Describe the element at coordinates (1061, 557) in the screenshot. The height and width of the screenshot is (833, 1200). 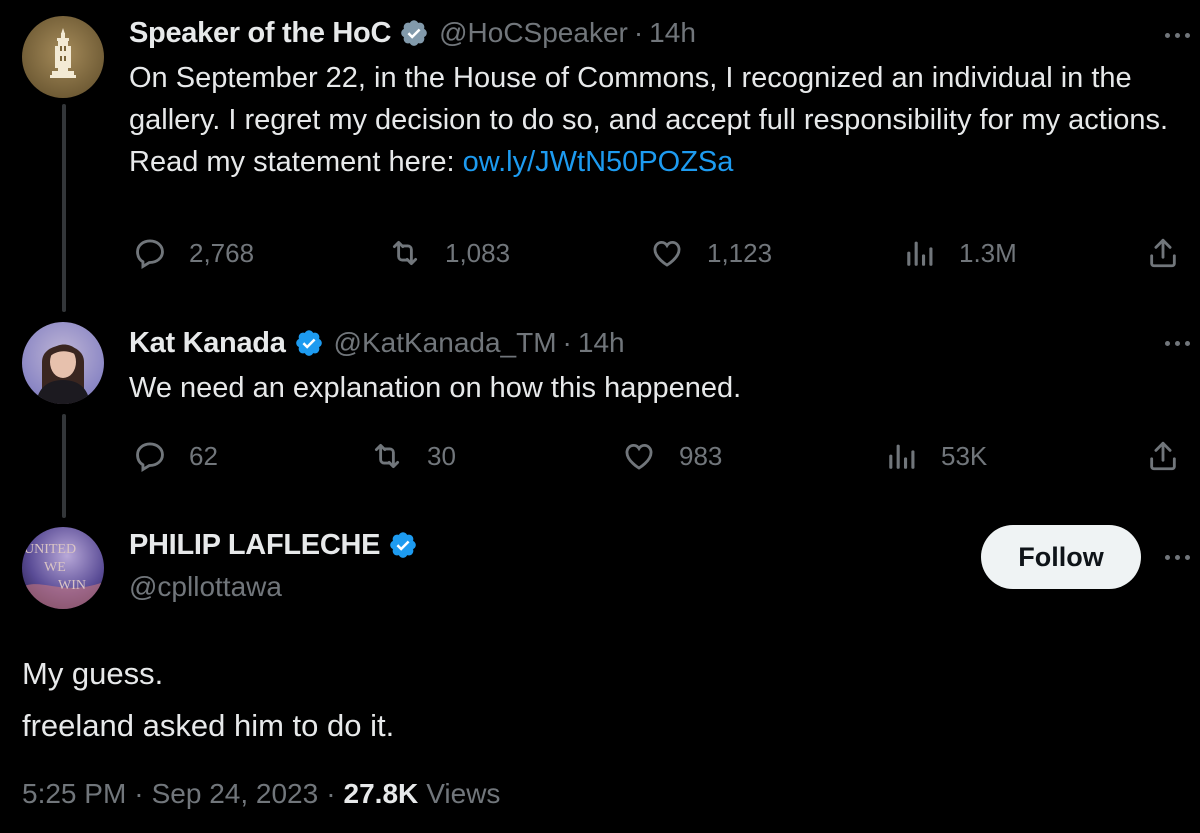
I see `follow-button: Follow` at that location.